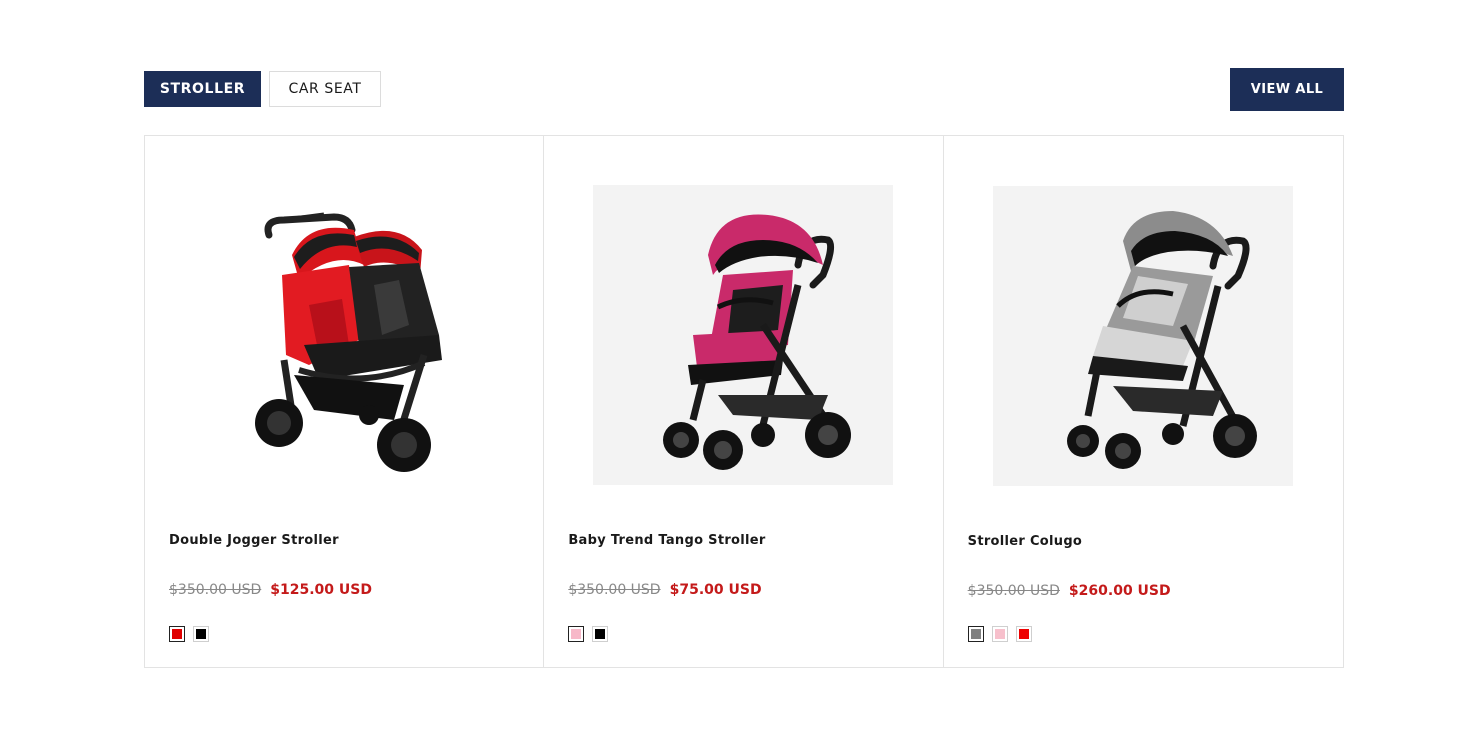 The width and height of the screenshot is (1461, 742). I want to click on tab-car-seat: CAR SEAT, so click(325, 89).